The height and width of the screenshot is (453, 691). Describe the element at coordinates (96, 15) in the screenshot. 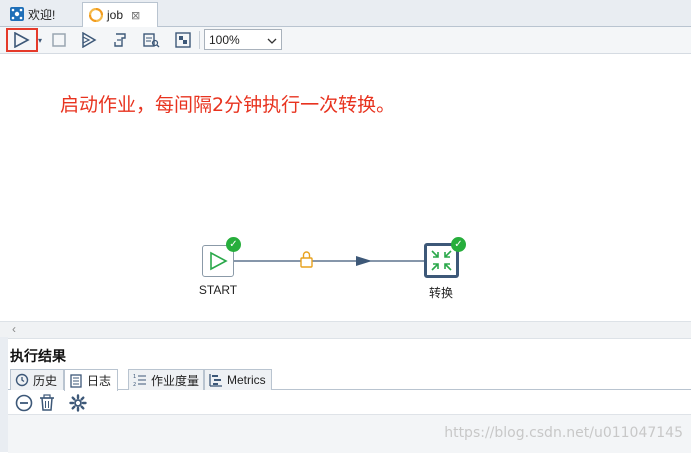

I see `job-icon` at that location.